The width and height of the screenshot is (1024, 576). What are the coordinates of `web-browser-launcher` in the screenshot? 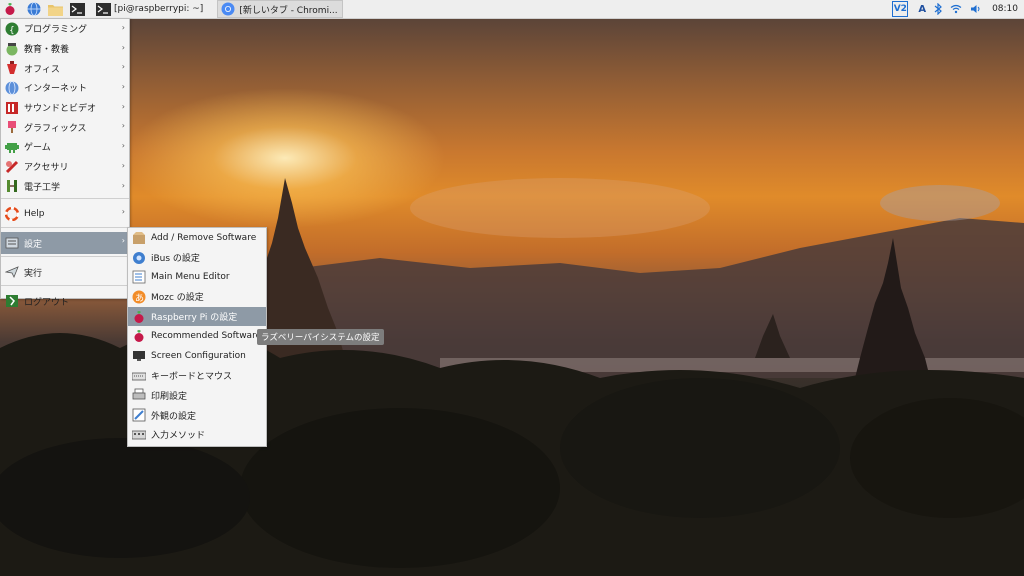 It's located at (34, 9).